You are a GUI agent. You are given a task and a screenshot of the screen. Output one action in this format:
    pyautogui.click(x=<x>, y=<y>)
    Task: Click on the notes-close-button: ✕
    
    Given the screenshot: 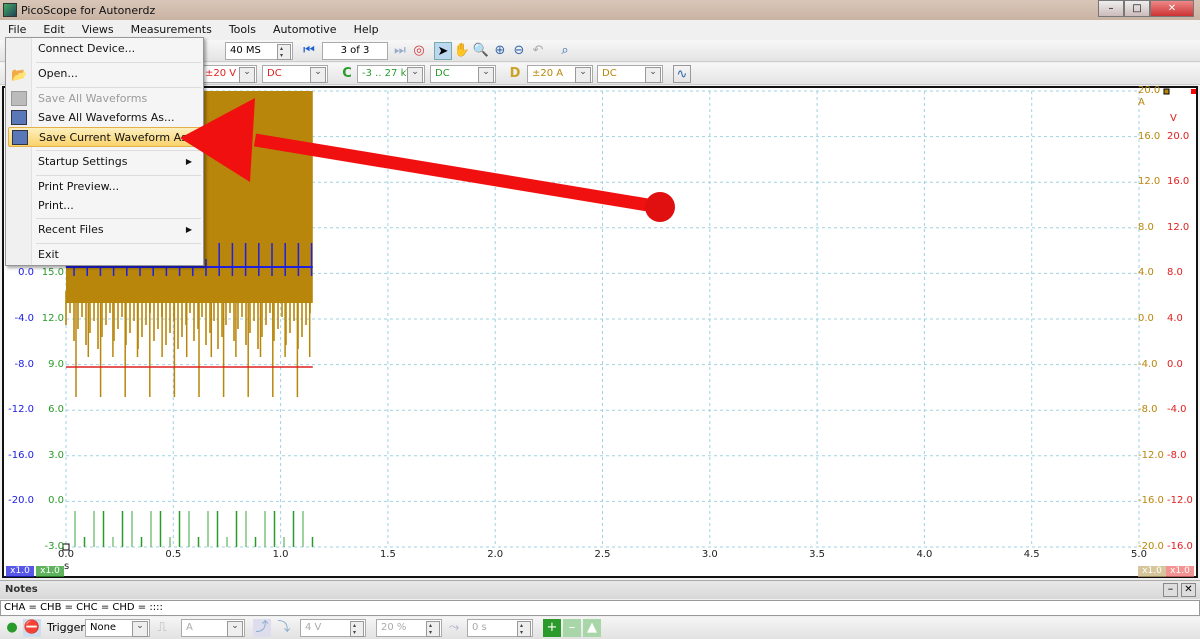 What is the action you would take?
    pyautogui.click(x=1188, y=590)
    